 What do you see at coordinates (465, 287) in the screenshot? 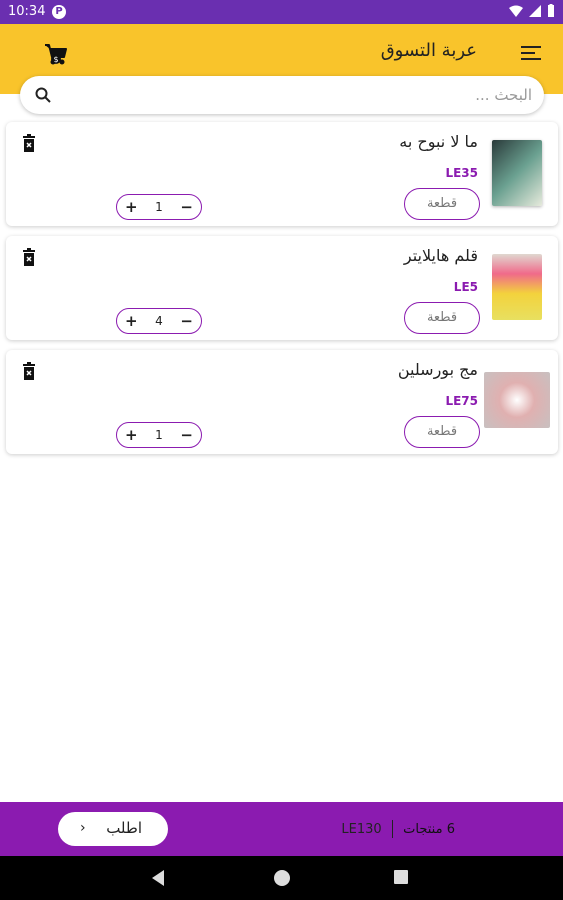
I see `item-price: LE5` at bounding box center [465, 287].